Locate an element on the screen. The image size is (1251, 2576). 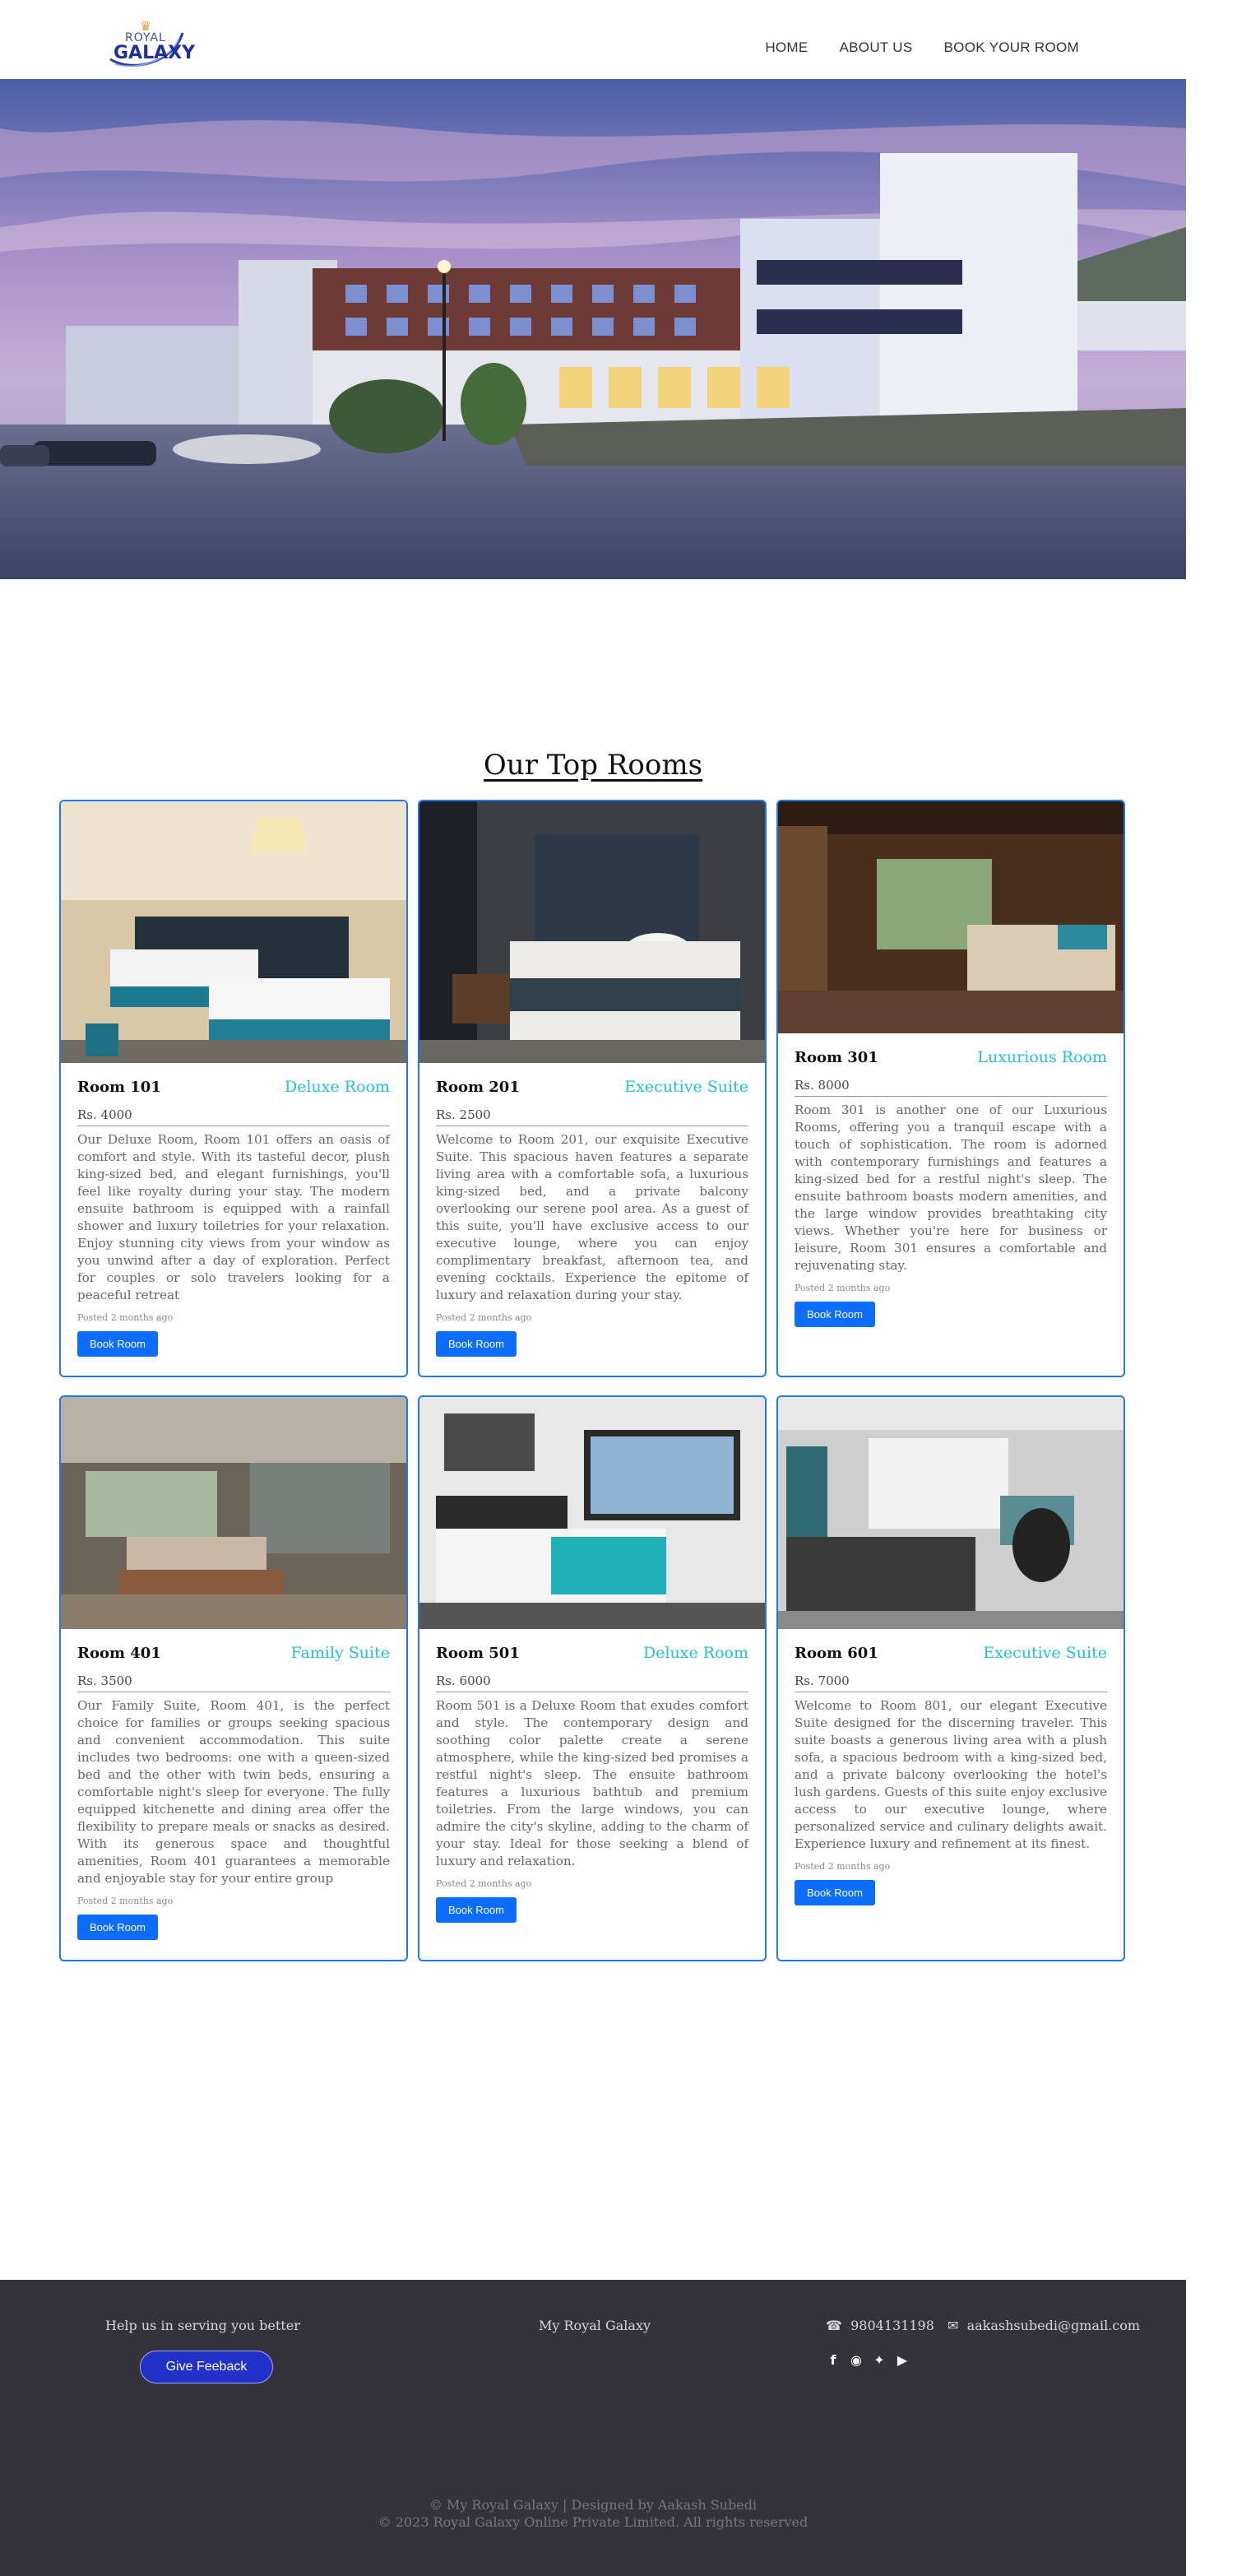
nav-home: HOME is located at coordinates (786, 47).